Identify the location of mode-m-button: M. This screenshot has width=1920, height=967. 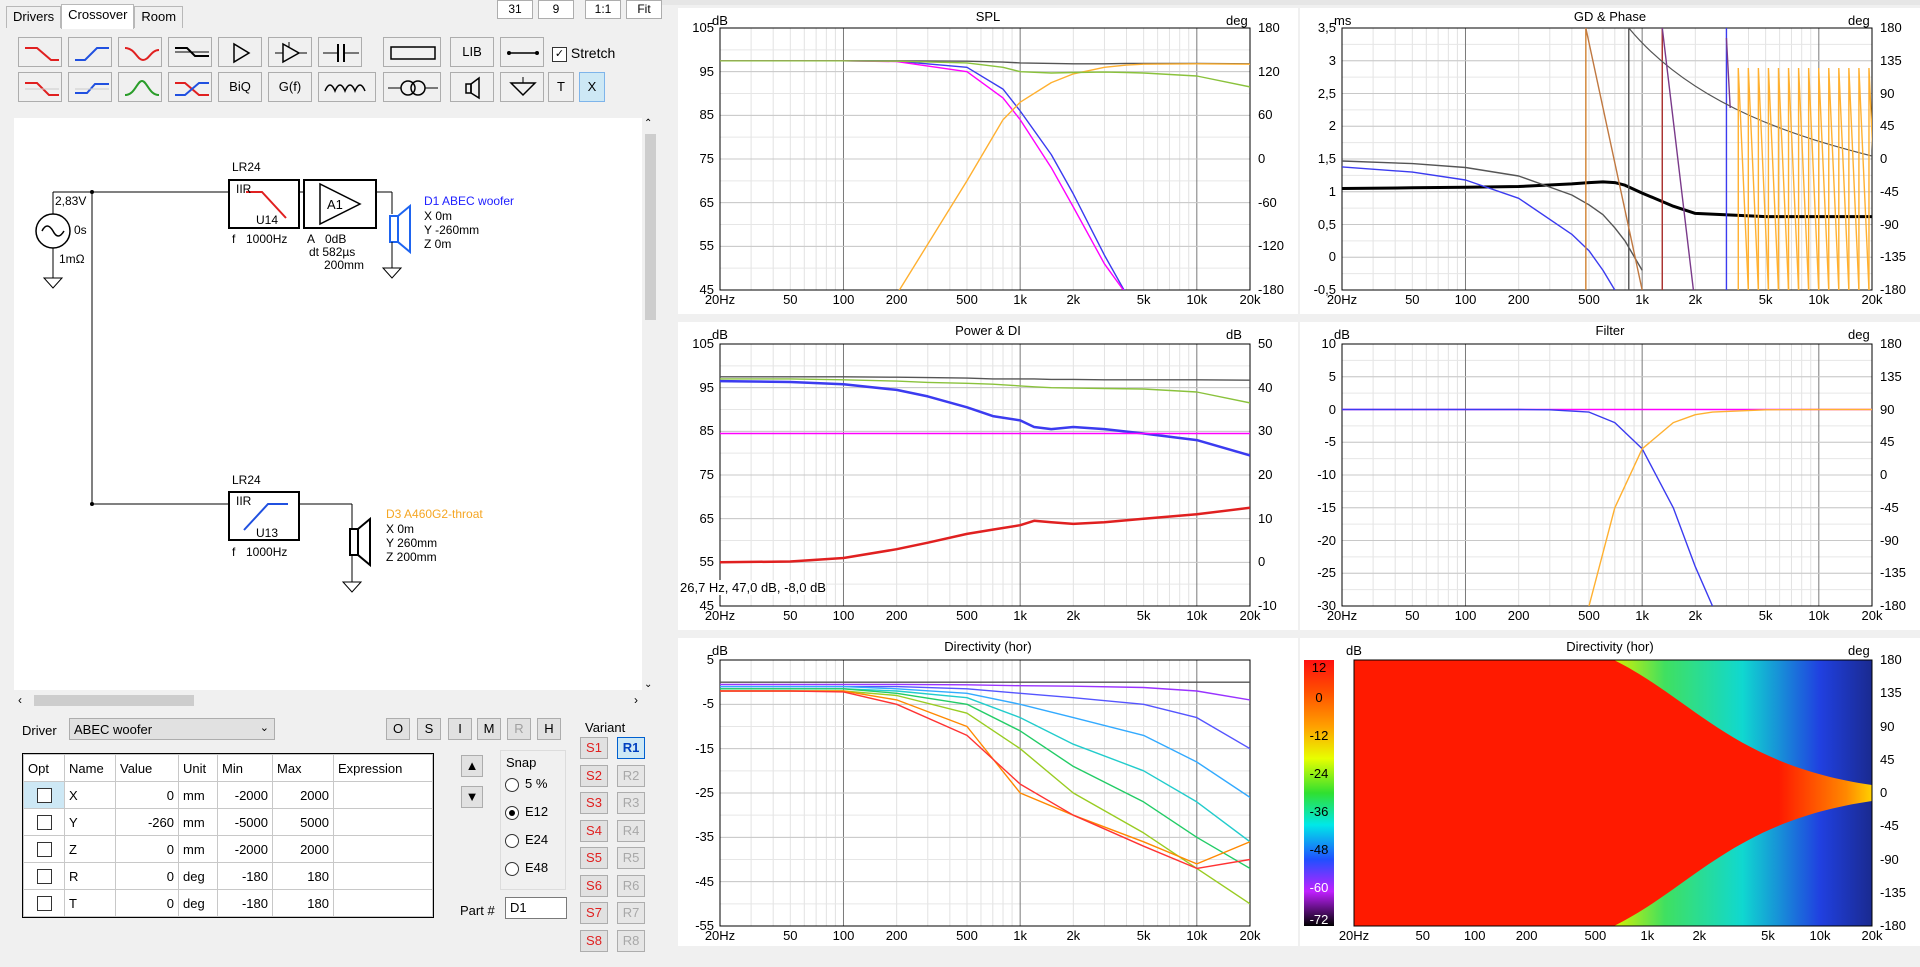
(489, 729).